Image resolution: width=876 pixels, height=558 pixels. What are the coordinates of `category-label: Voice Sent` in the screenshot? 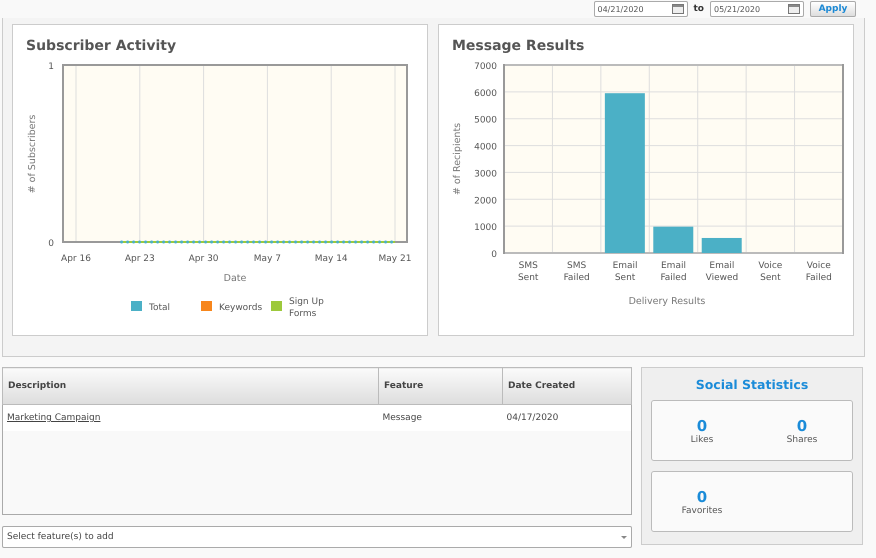 It's located at (770, 272).